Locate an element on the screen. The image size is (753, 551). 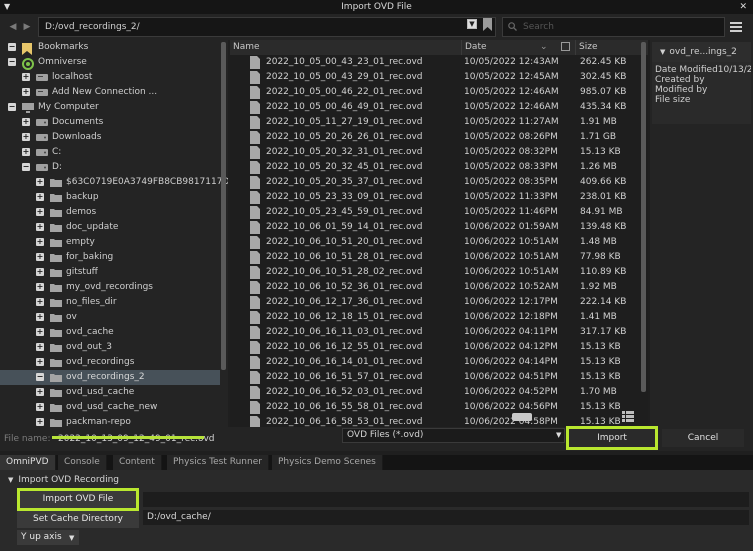
search-input: Search is located at coordinates (613, 27).